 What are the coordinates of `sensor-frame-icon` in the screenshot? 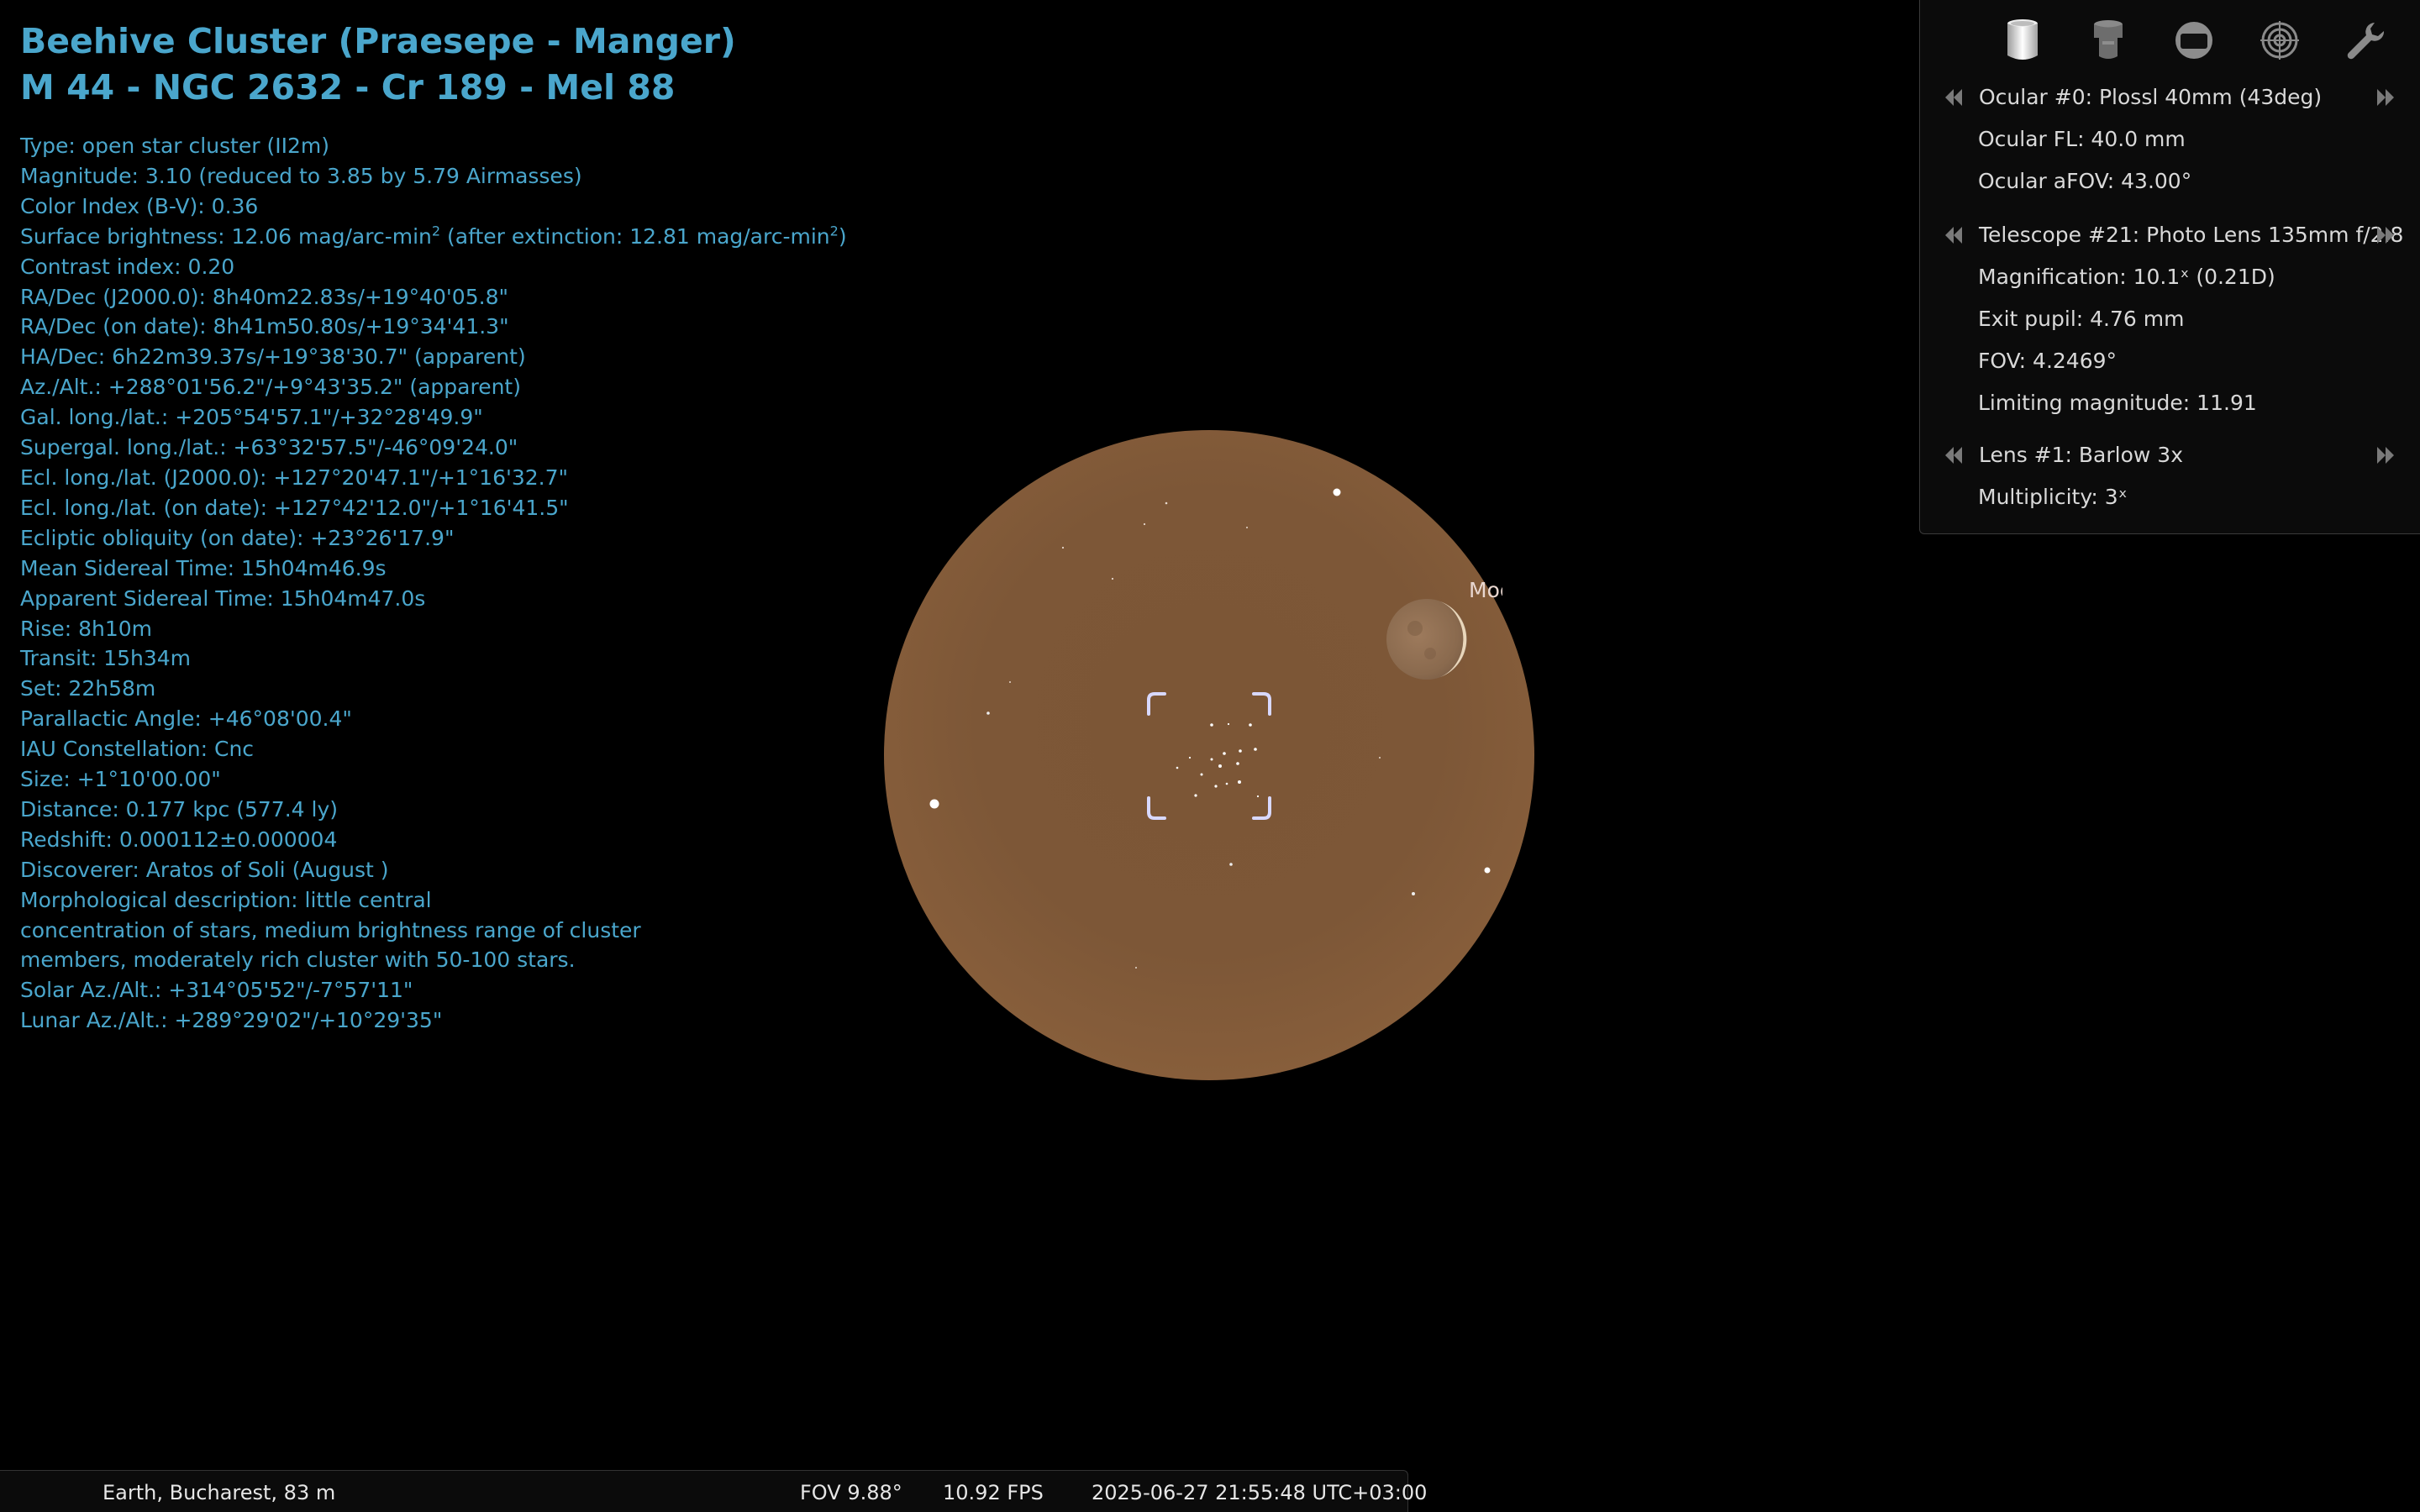 It's located at (2193, 40).